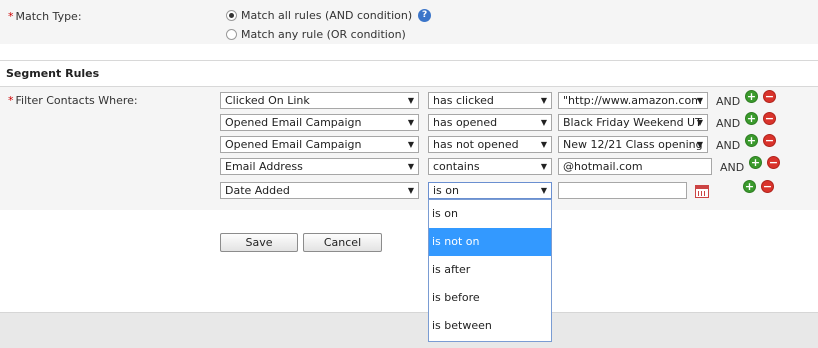 This screenshot has width=818, height=348. What do you see at coordinates (446, 190) in the screenshot?
I see `rule-operator-value: is on` at bounding box center [446, 190].